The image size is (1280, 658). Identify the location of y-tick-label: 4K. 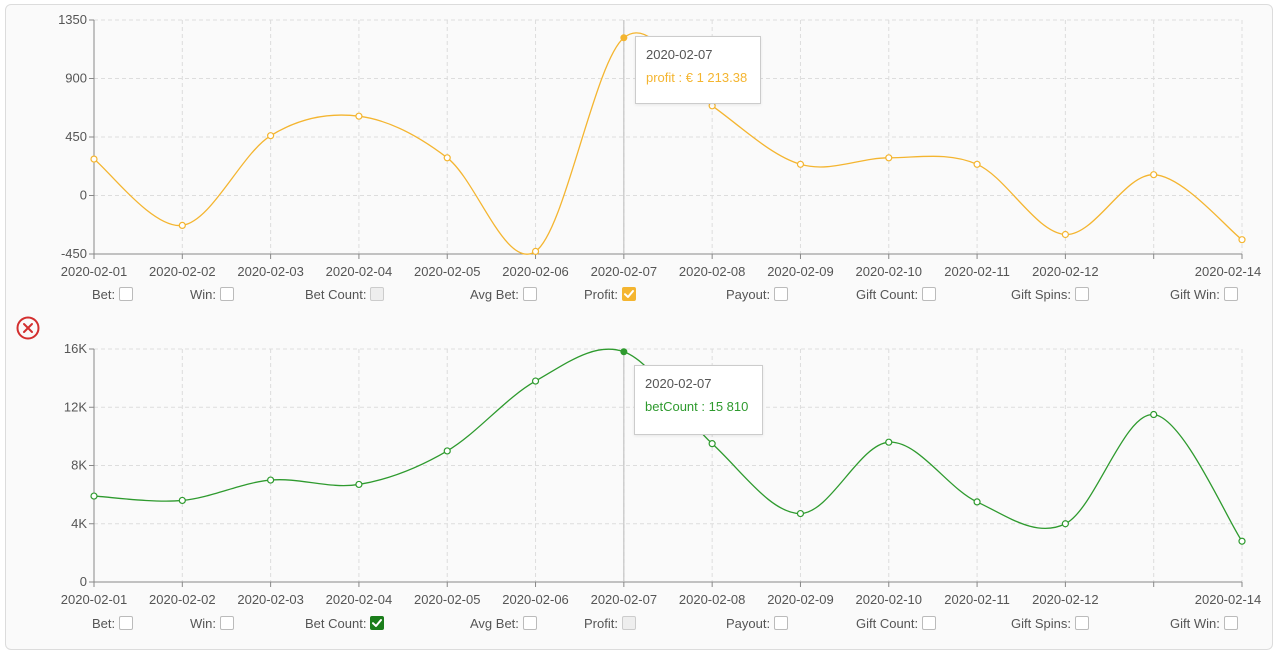
(79, 523).